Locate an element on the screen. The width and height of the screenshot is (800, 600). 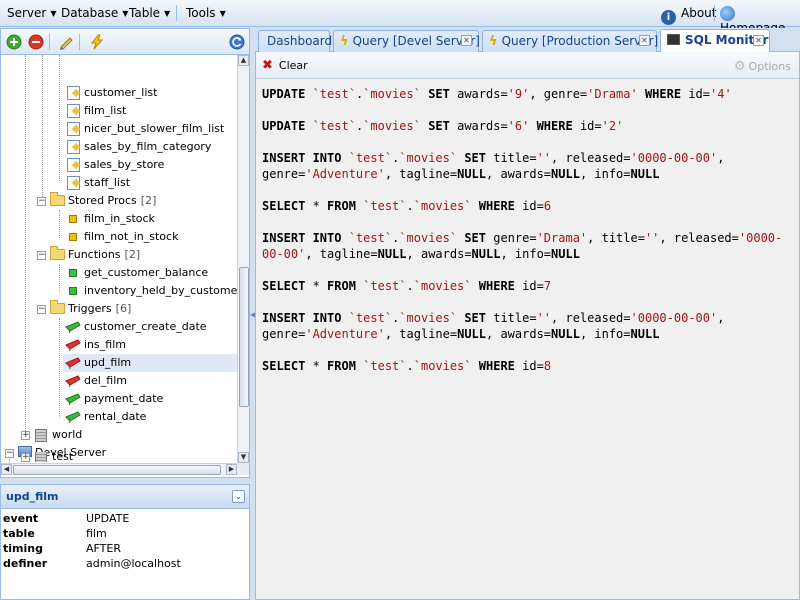
tab-query-production: ϟ Query [Production Server] ✕ is located at coordinates (570, 41).